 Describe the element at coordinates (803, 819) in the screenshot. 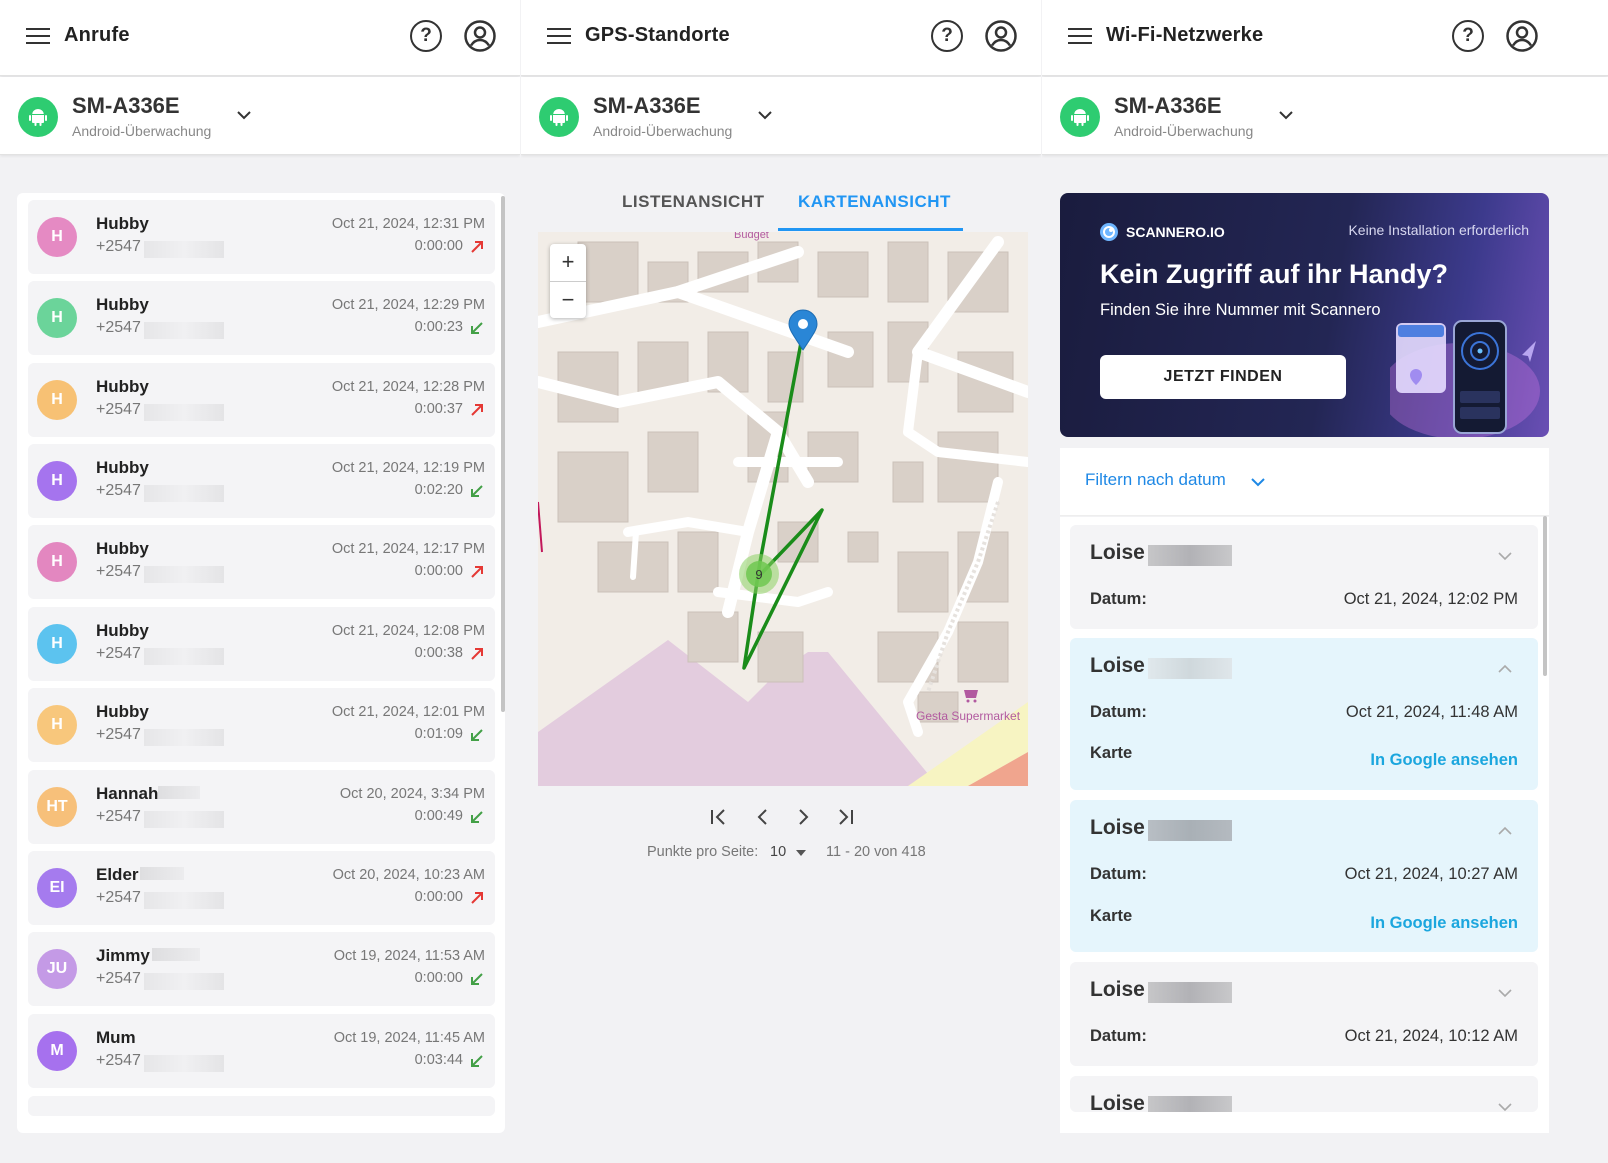

I see `next-page-button` at that location.